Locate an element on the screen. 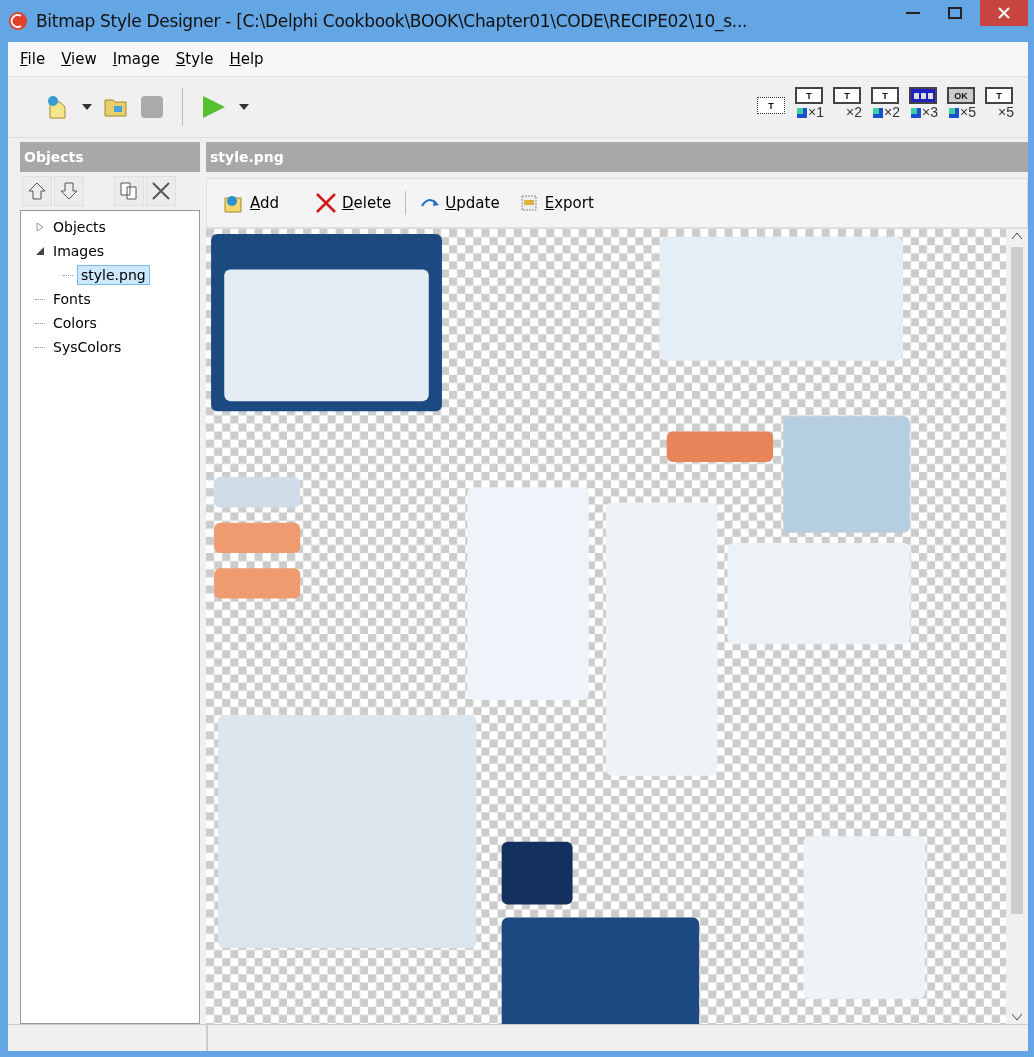 The width and height of the screenshot is (1034, 1057). play-icon is located at coordinates (214, 107).